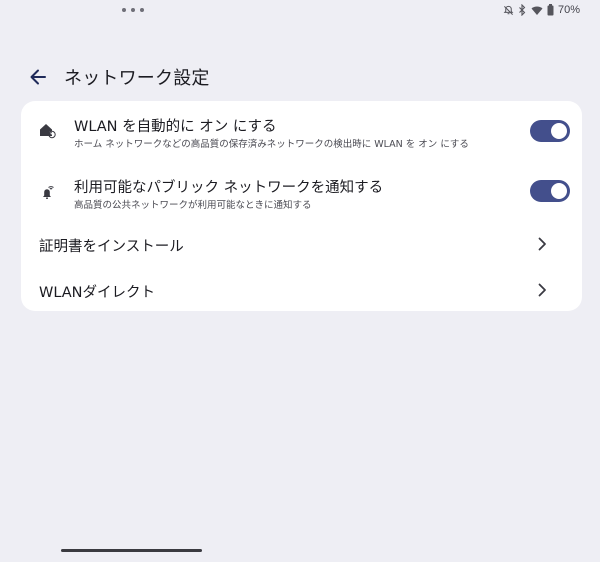 The width and height of the screenshot is (600, 562). What do you see at coordinates (48, 131) in the screenshot?
I see `home-wifi-icon` at bounding box center [48, 131].